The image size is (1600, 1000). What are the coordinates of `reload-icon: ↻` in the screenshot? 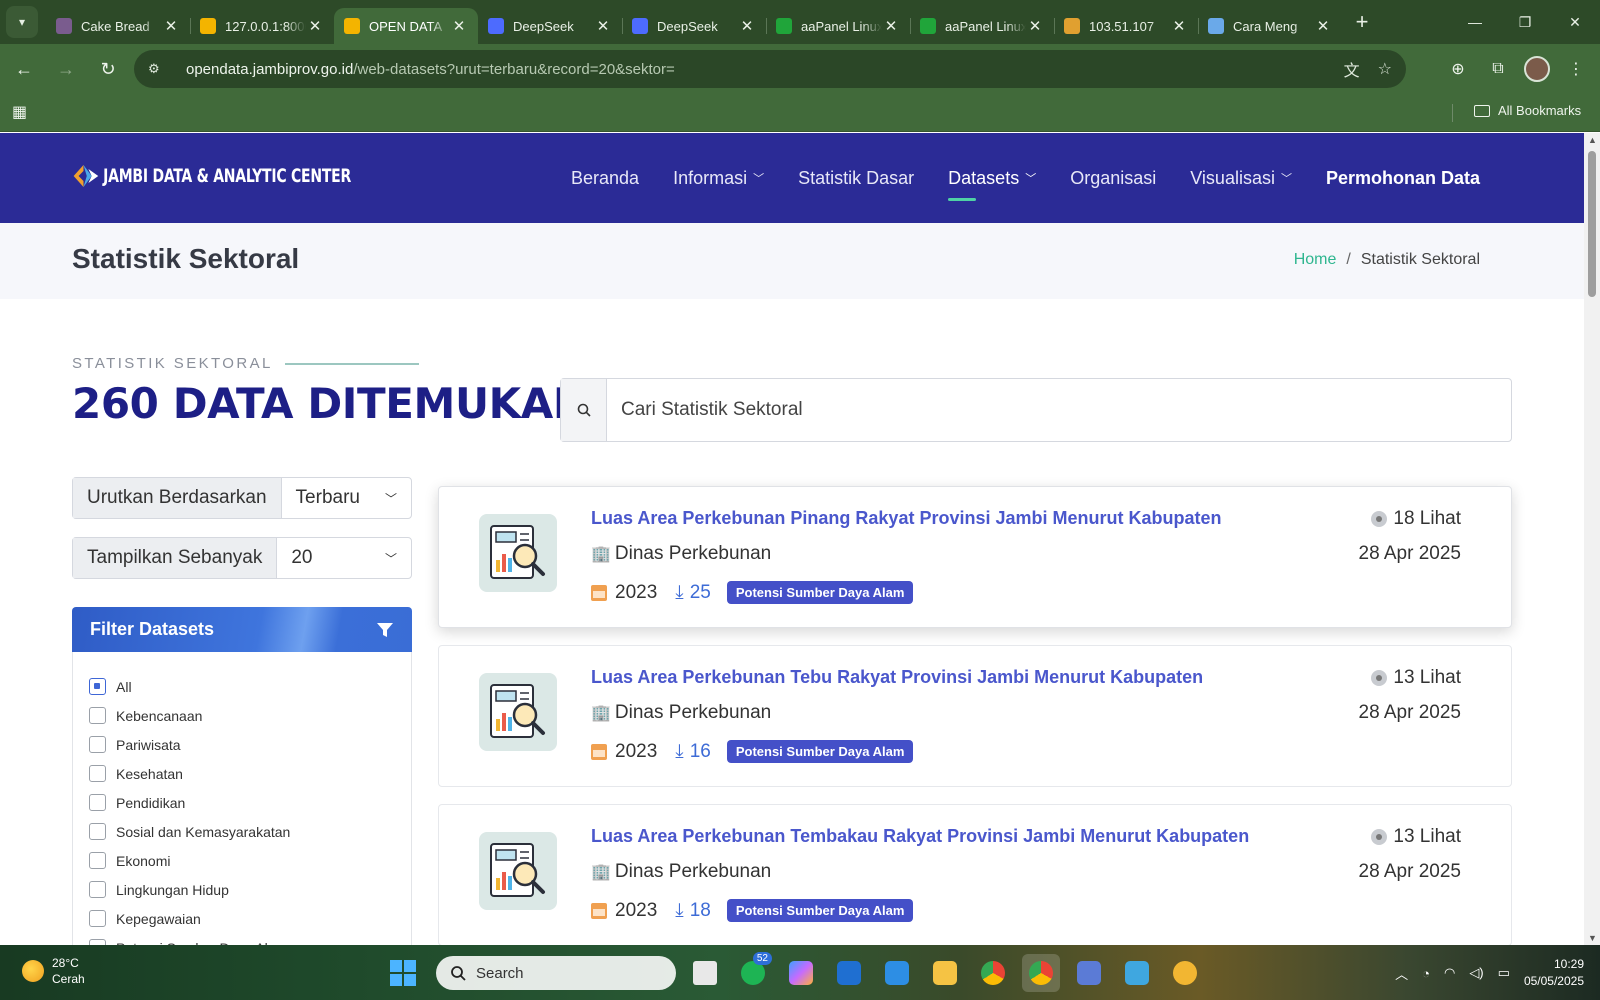 It's located at (108, 69).